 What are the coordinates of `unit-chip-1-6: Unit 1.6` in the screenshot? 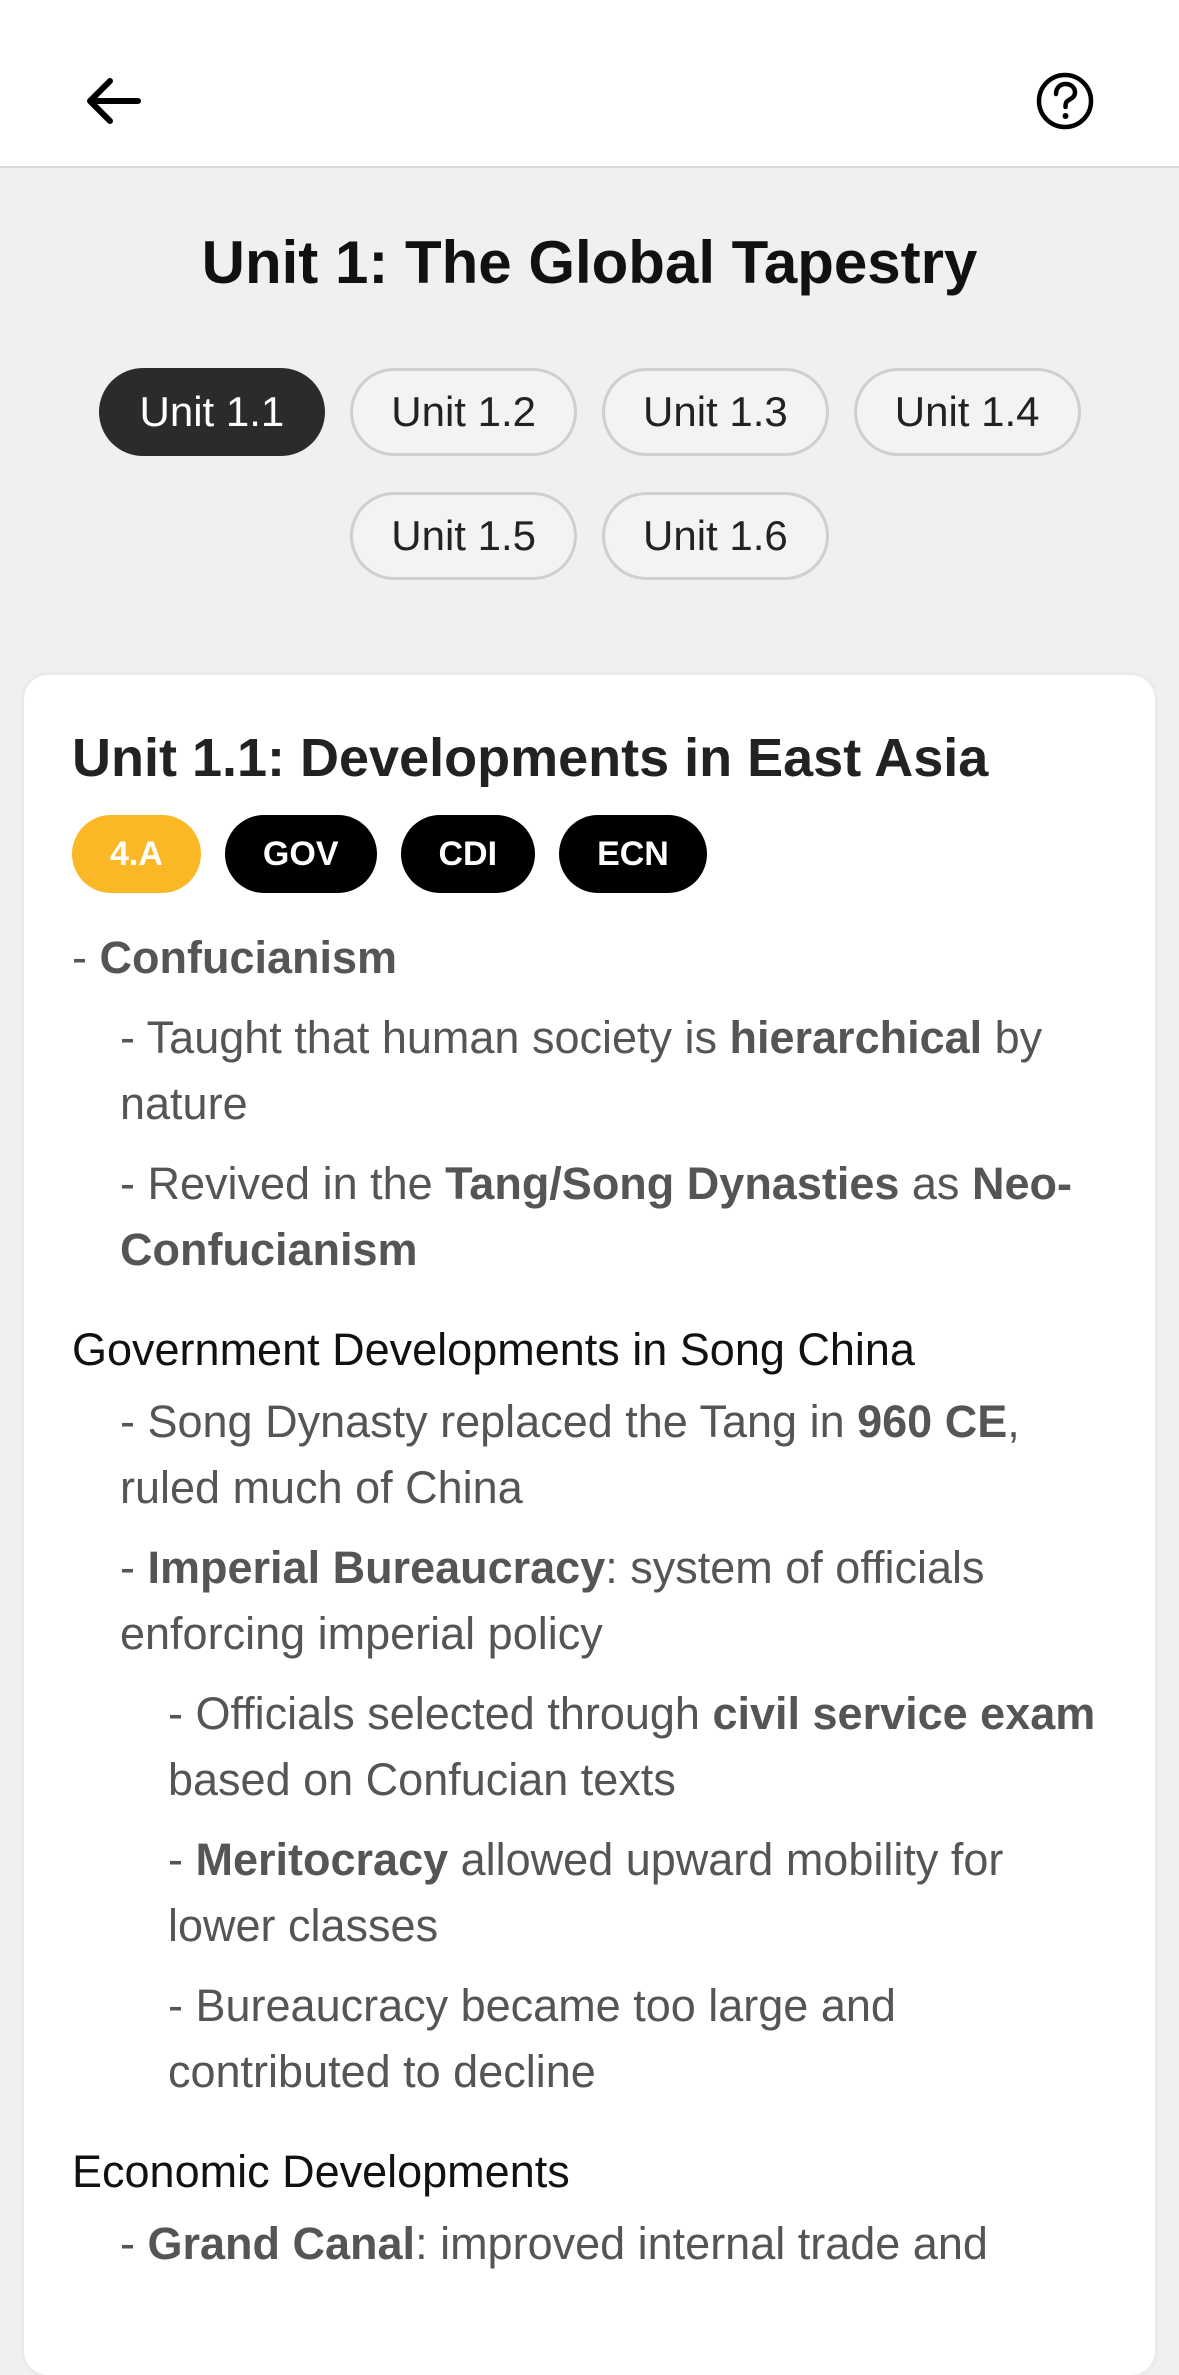 It's located at (715, 536).